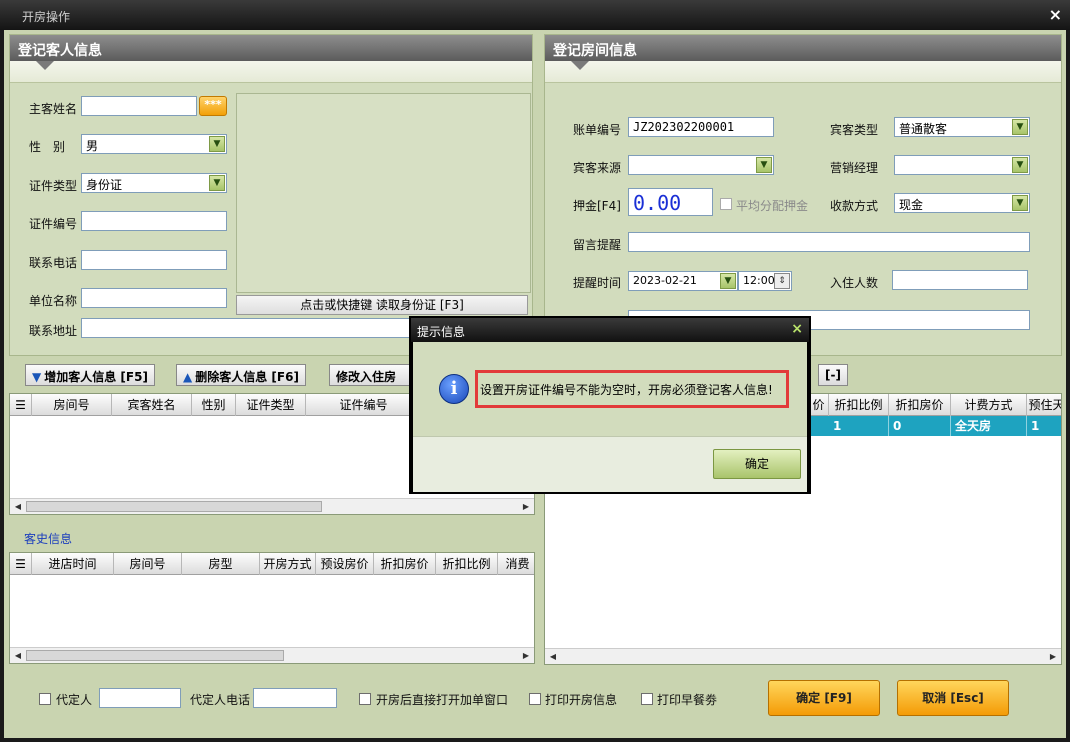  I want to click on collapse-button: [-], so click(833, 375).